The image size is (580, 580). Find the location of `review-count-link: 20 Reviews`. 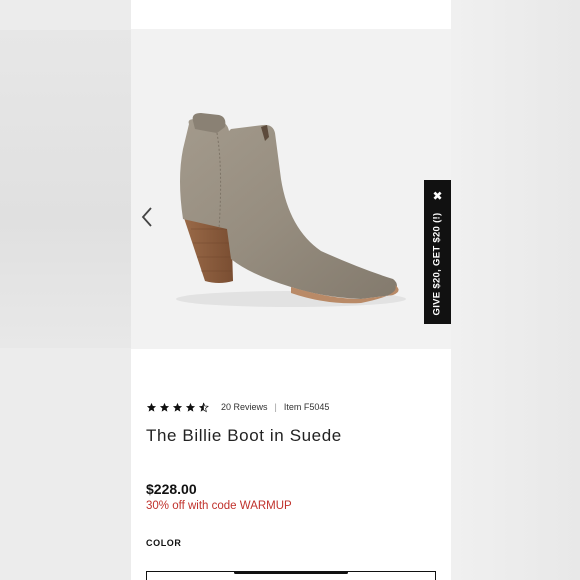

review-count-link: 20 Reviews is located at coordinates (244, 407).